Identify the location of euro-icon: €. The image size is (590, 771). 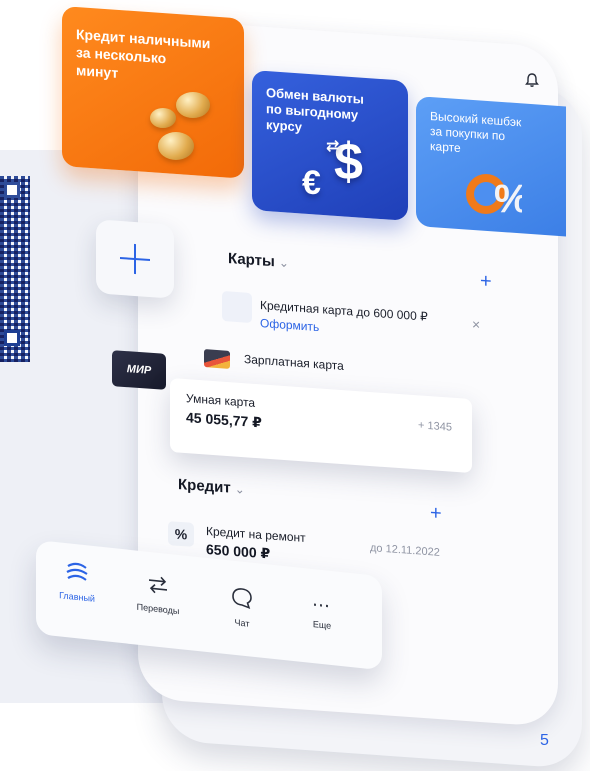
(311, 183).